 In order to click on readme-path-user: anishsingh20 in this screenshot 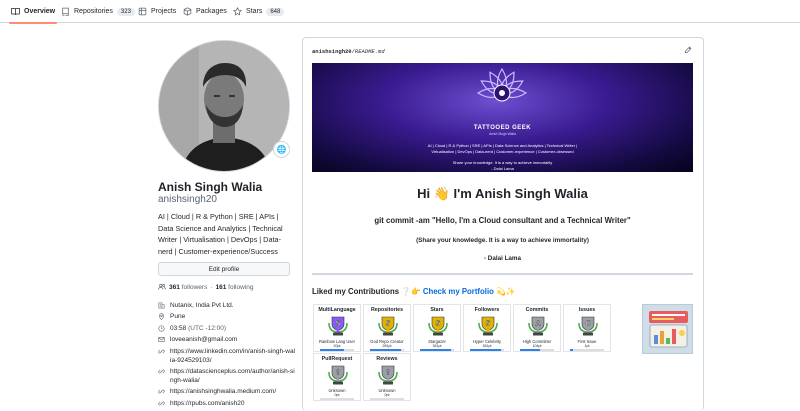, I will do `click(332, 51)`.